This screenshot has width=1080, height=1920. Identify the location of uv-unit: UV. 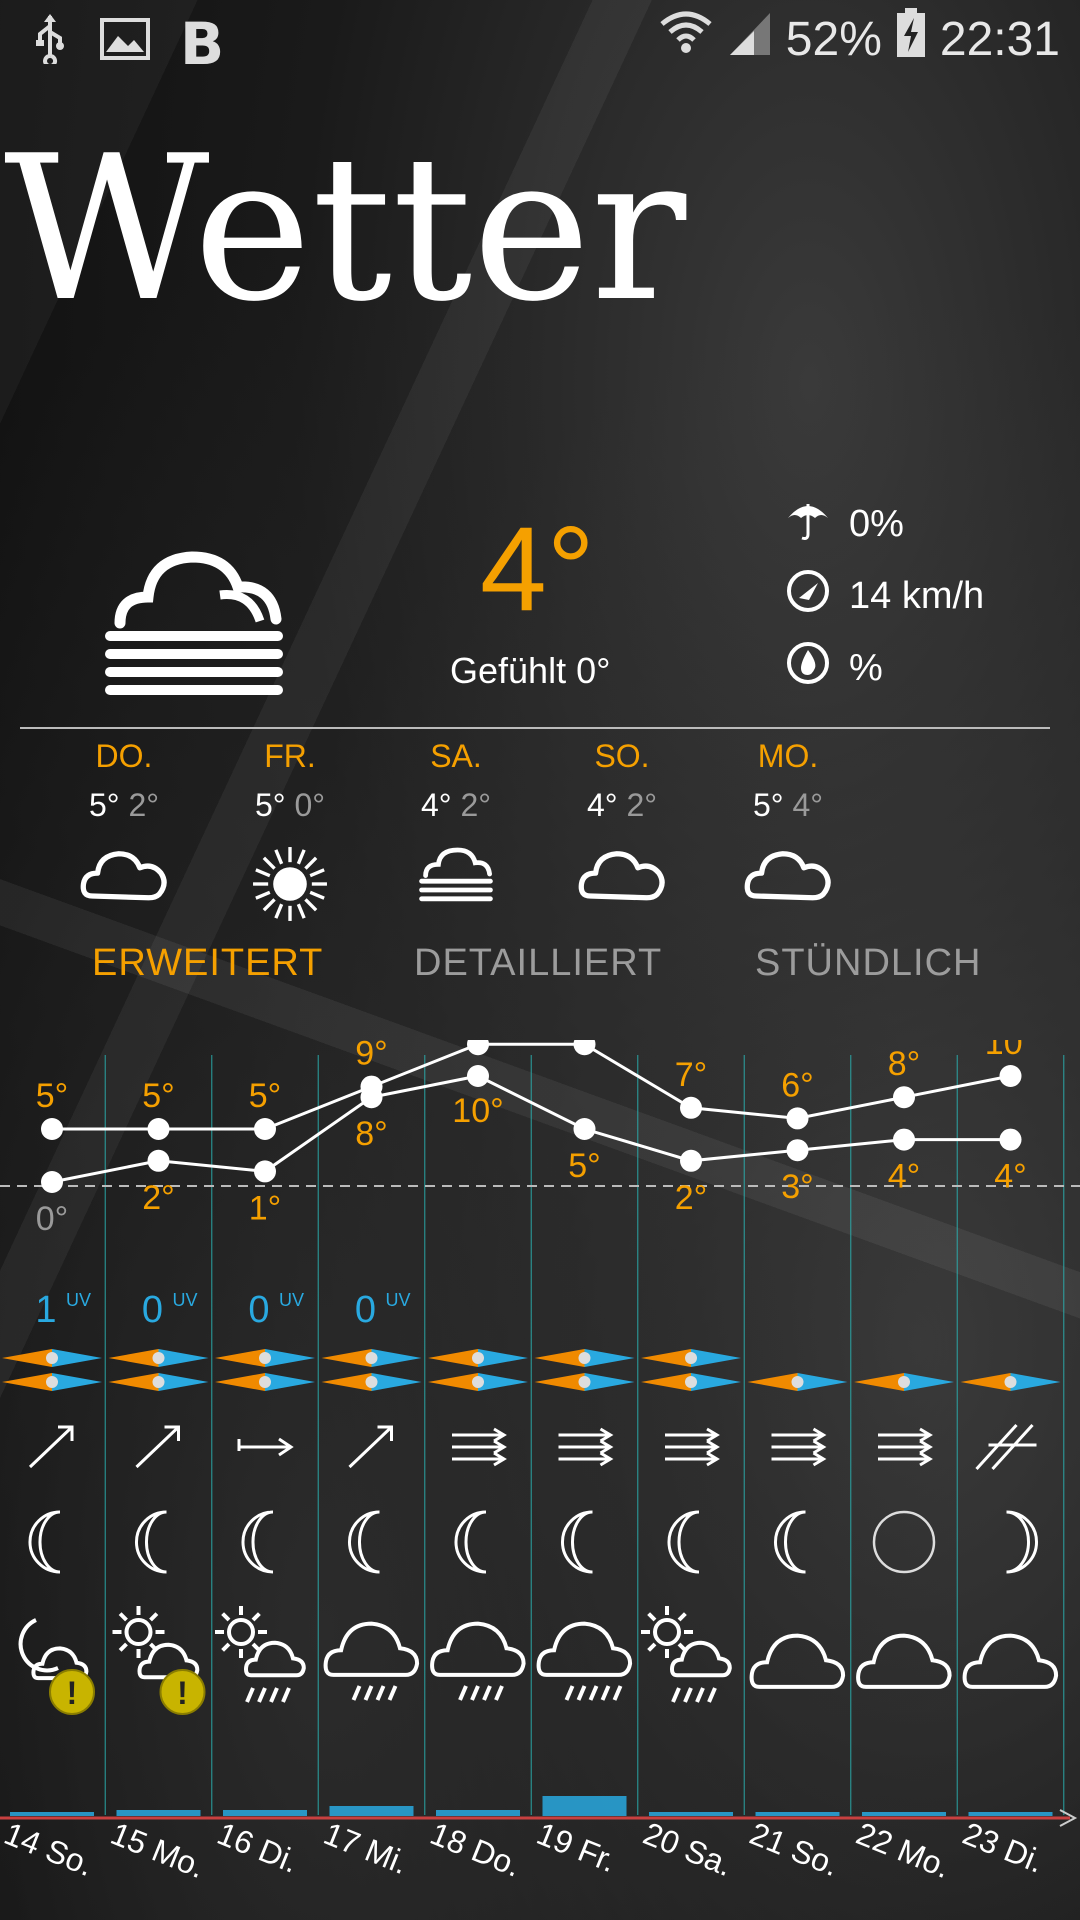
(398, 1300).